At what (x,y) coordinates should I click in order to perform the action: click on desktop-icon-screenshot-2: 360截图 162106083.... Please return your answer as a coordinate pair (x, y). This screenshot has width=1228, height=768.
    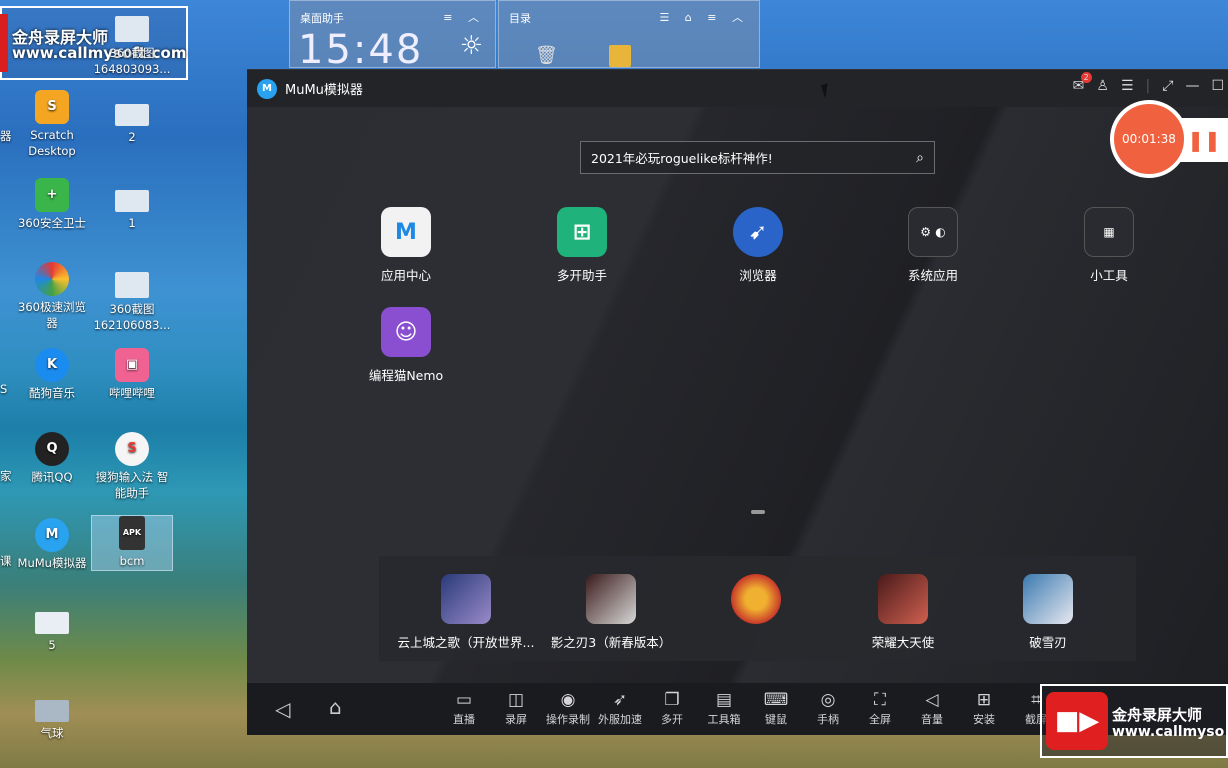
    Looking at the image, I should click on (132, 302).